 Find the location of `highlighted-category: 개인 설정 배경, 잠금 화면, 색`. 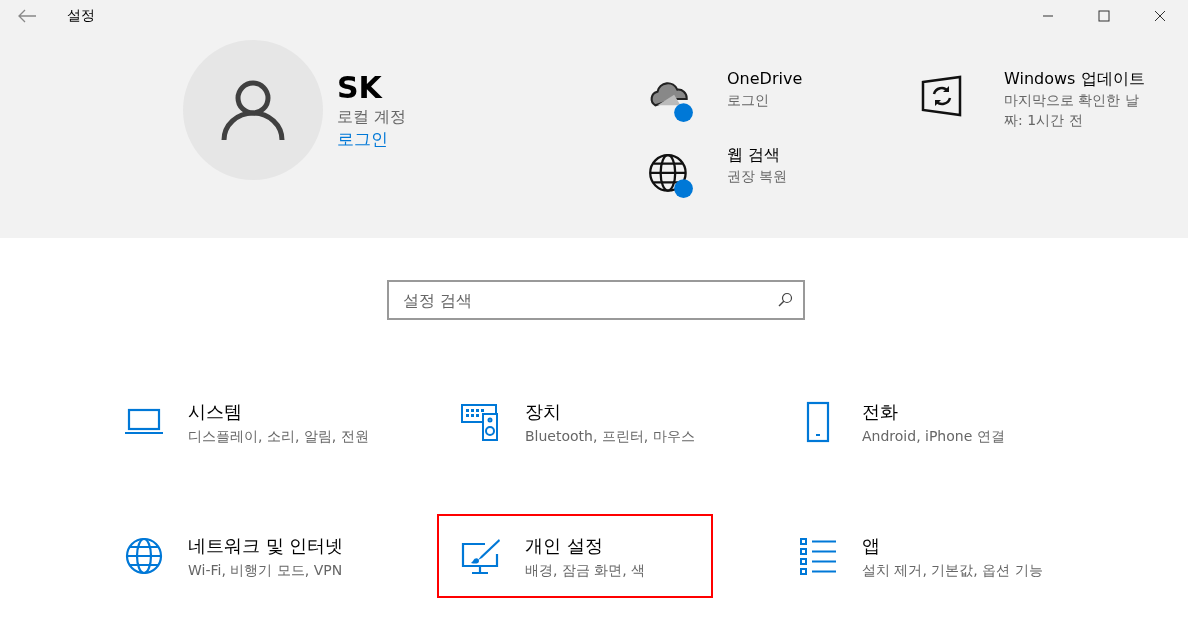

highlighted-category: 개인 설정 배경, 잠금 화면, 색 is located at coordinates (575, 556).